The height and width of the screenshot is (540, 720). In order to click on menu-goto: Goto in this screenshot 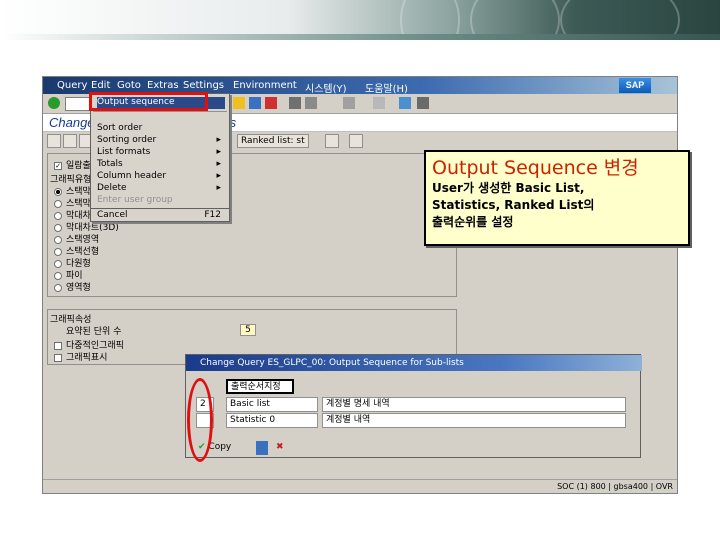, I will do `click(129, 85)`.